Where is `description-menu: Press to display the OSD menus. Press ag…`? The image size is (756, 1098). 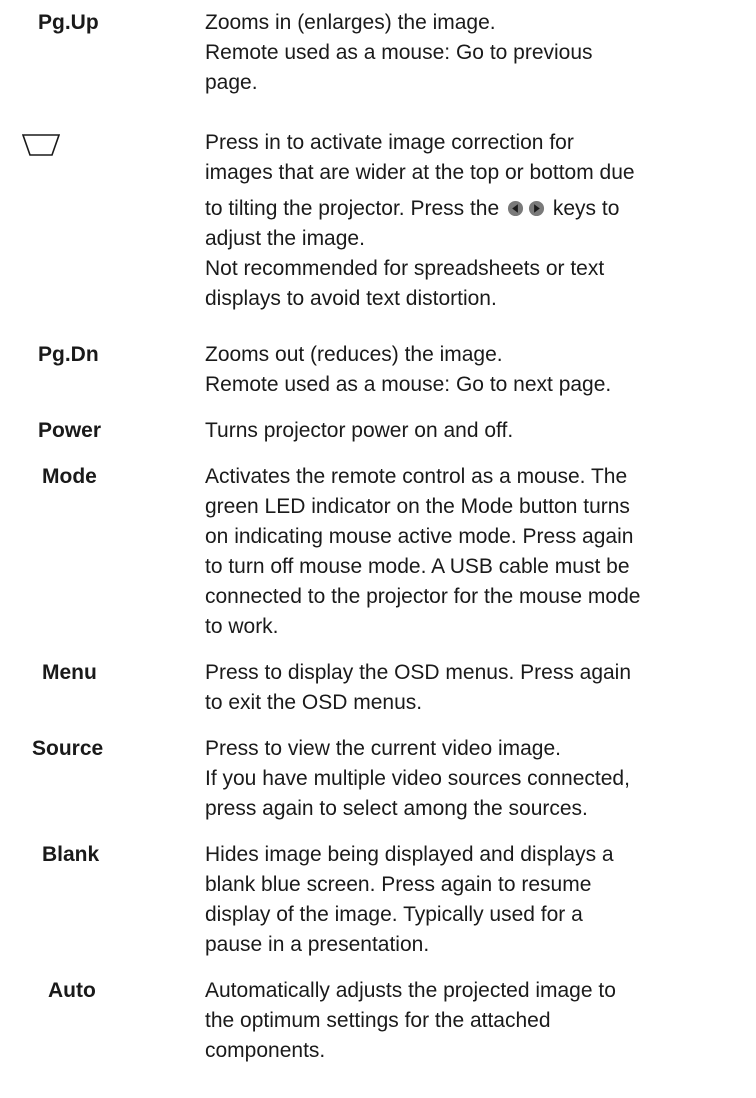
description-menu: Press to display the OSD menus. Press ag… is located at coordinates (475, 688).